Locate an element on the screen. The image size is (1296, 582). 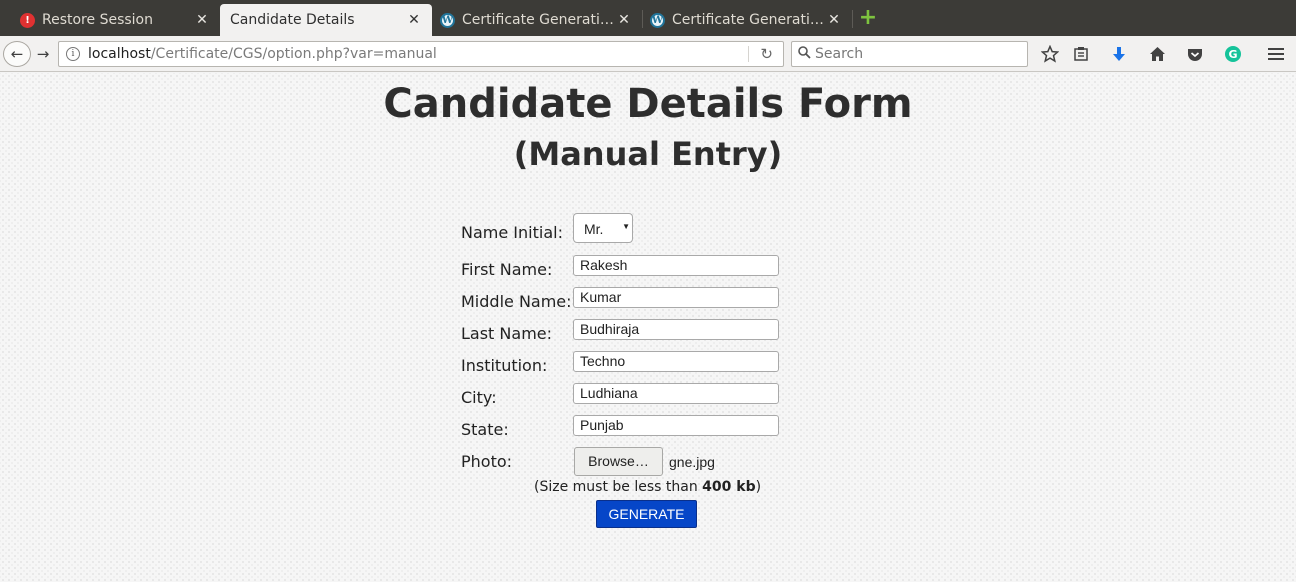
download-icon is located at coordinates (1119, 54).